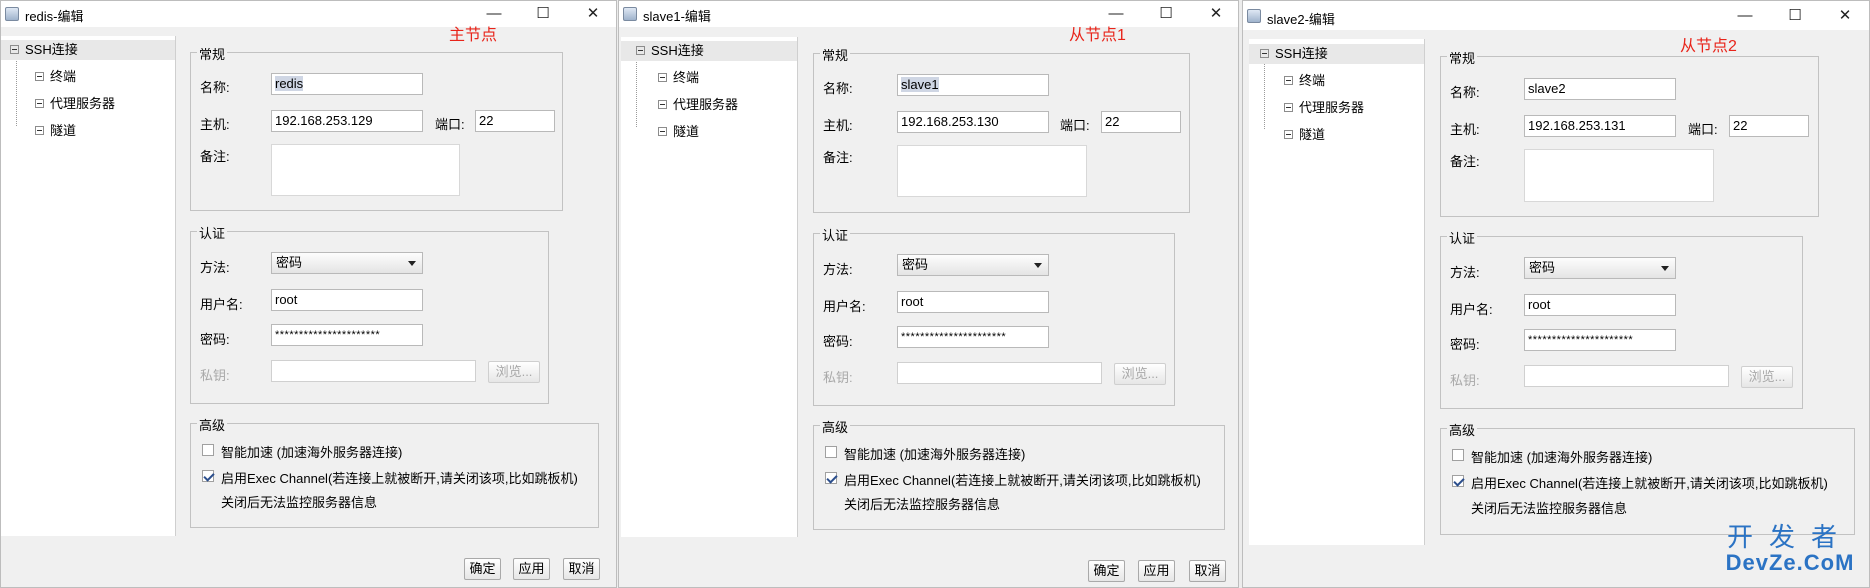 This screenshot has width=1870, height=588. Describe the element at coordinates (347, 121) in the screenshot. I see `host-field: 192.168.253.129` at that location.